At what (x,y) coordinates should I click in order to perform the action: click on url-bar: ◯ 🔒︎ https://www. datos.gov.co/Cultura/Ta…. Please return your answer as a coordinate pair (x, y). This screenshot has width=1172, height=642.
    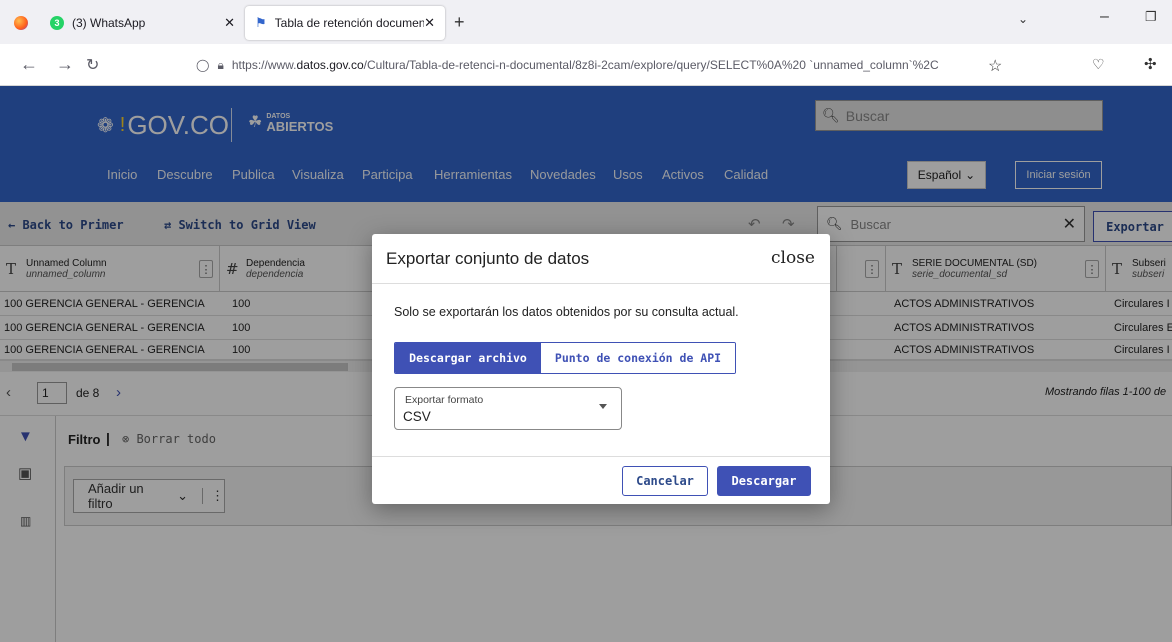
    Looking at the image, I should click on (599, 65).